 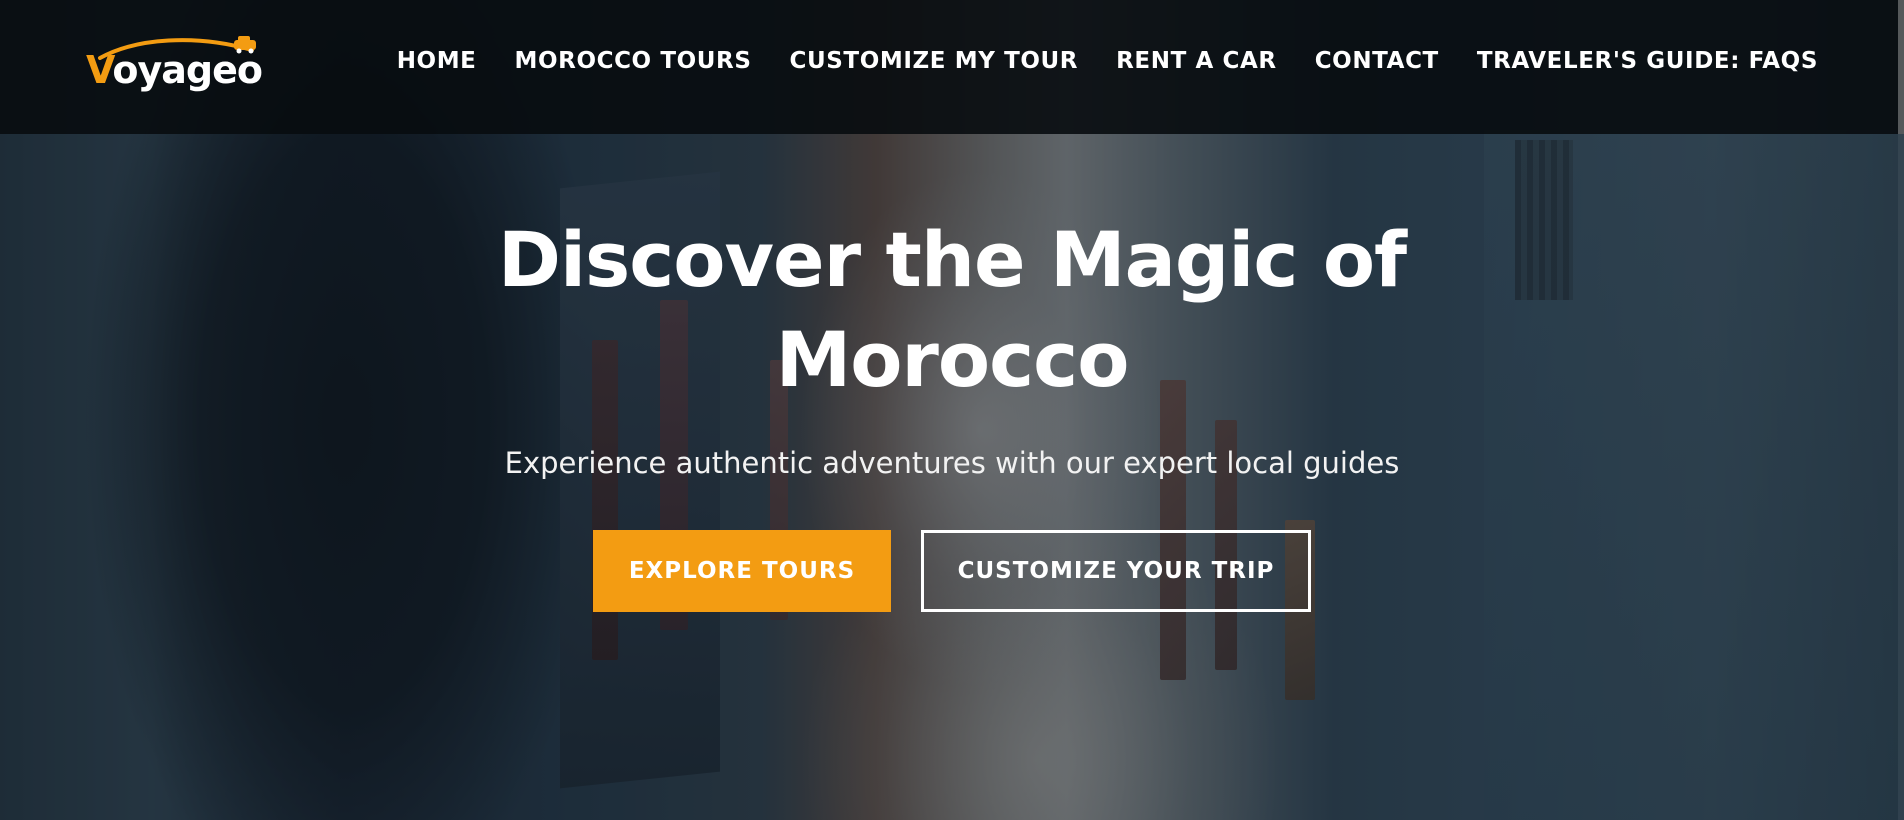 I want to click on nav-item-faqs: TRAVELER'S GUIDE: FAQS, so click(x=1647, y=61).